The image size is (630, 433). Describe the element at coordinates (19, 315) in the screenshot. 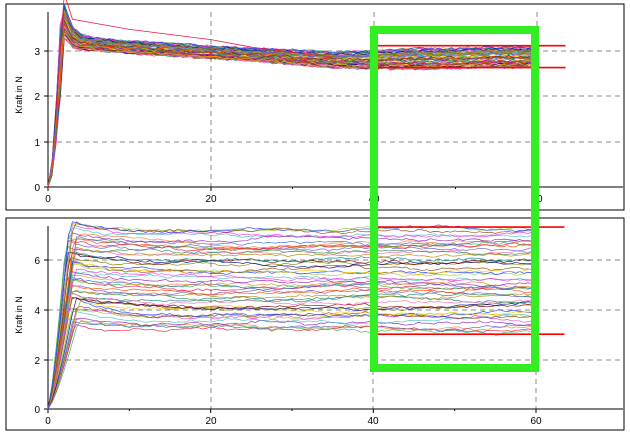

I see `bottom-y-axis-label: Kraft in N` at that location.